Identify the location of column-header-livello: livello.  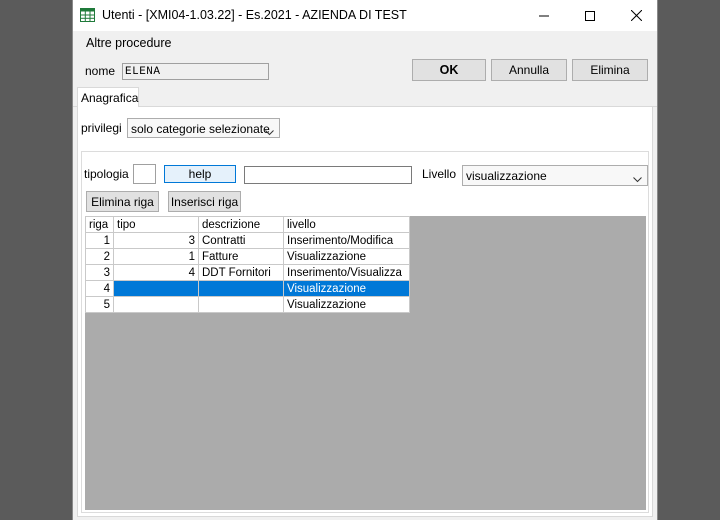
(346, 224).